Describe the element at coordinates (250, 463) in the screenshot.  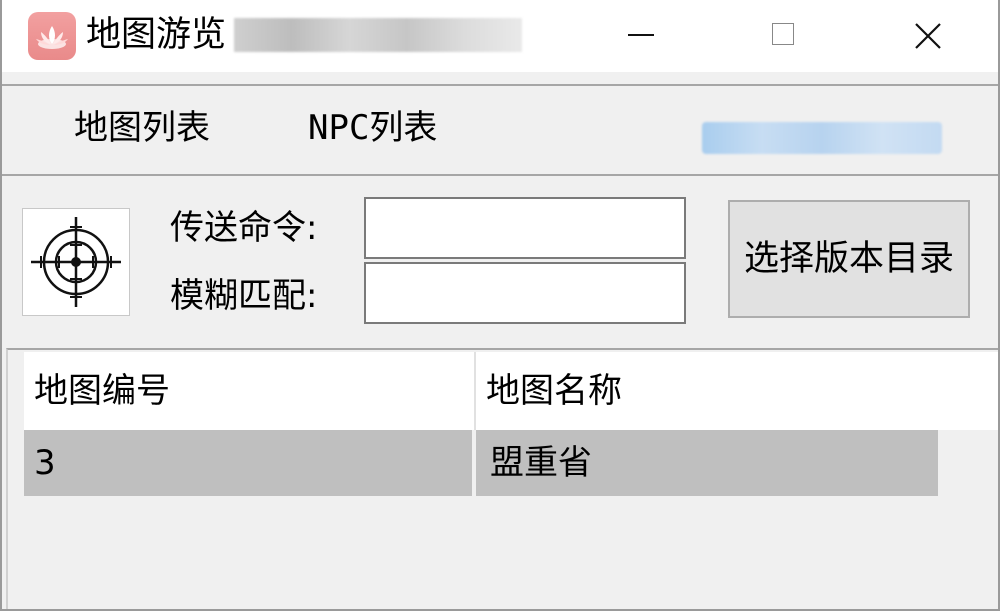
I see `cell-map-id: 3` at that location.